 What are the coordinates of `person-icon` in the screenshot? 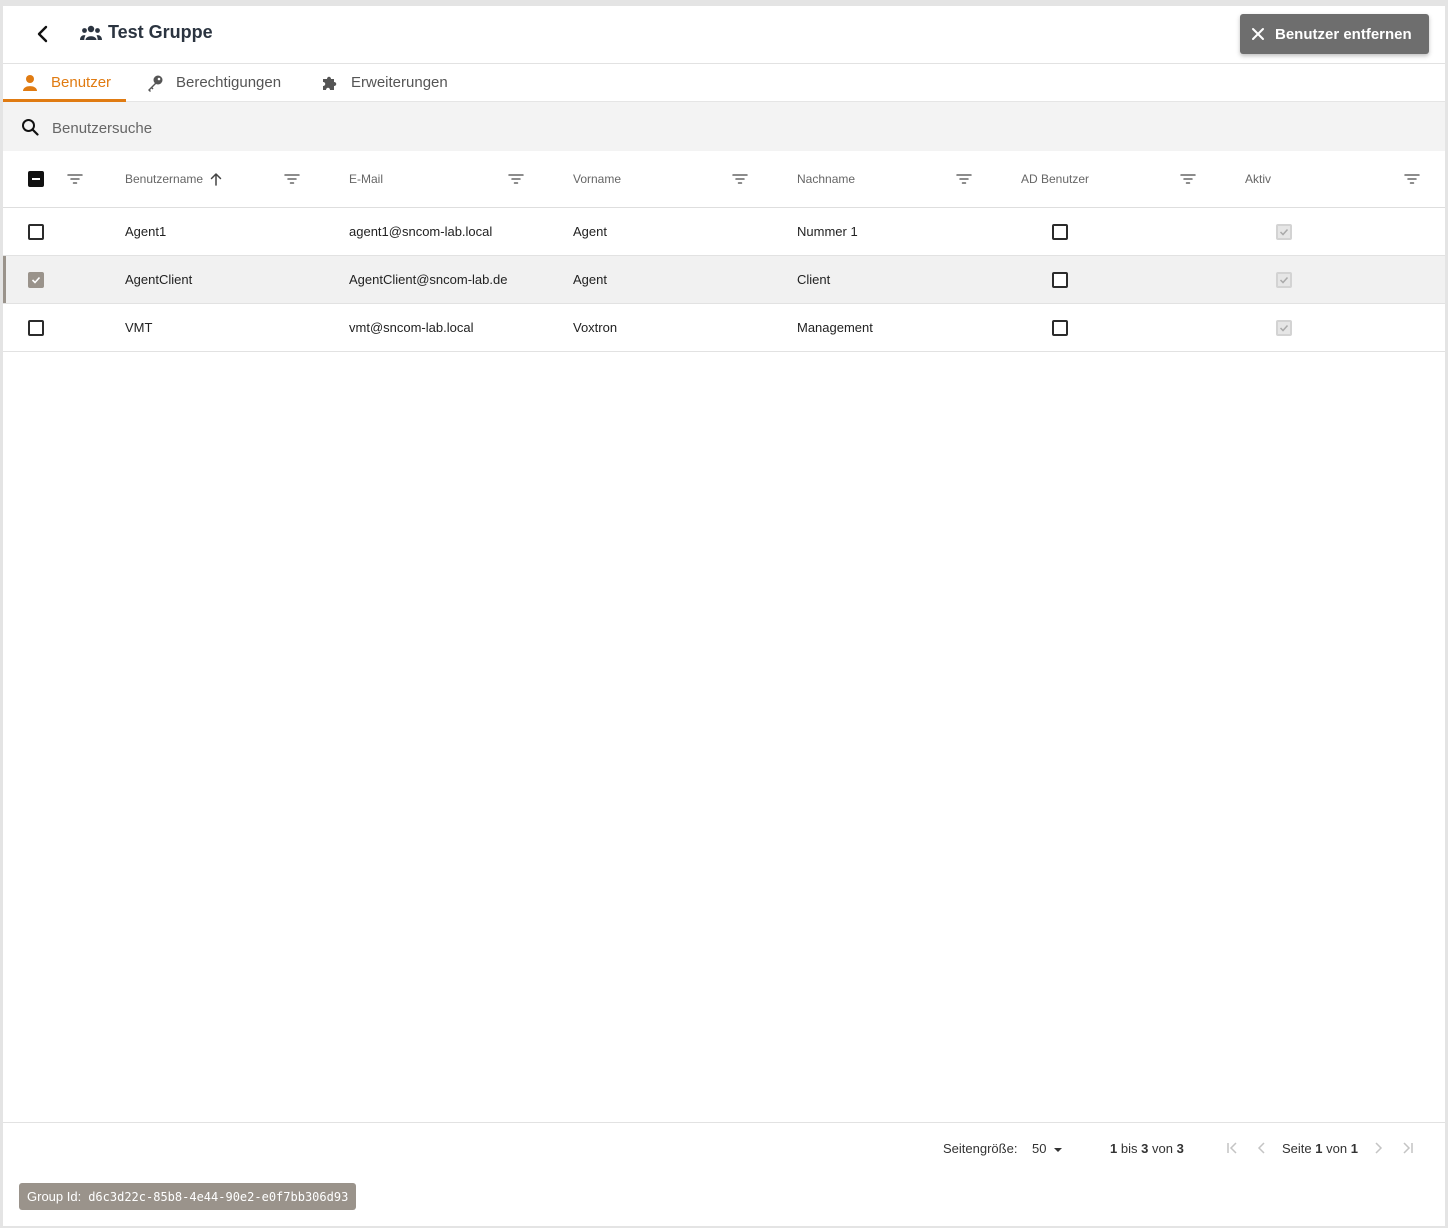 It's located at (30, 82).